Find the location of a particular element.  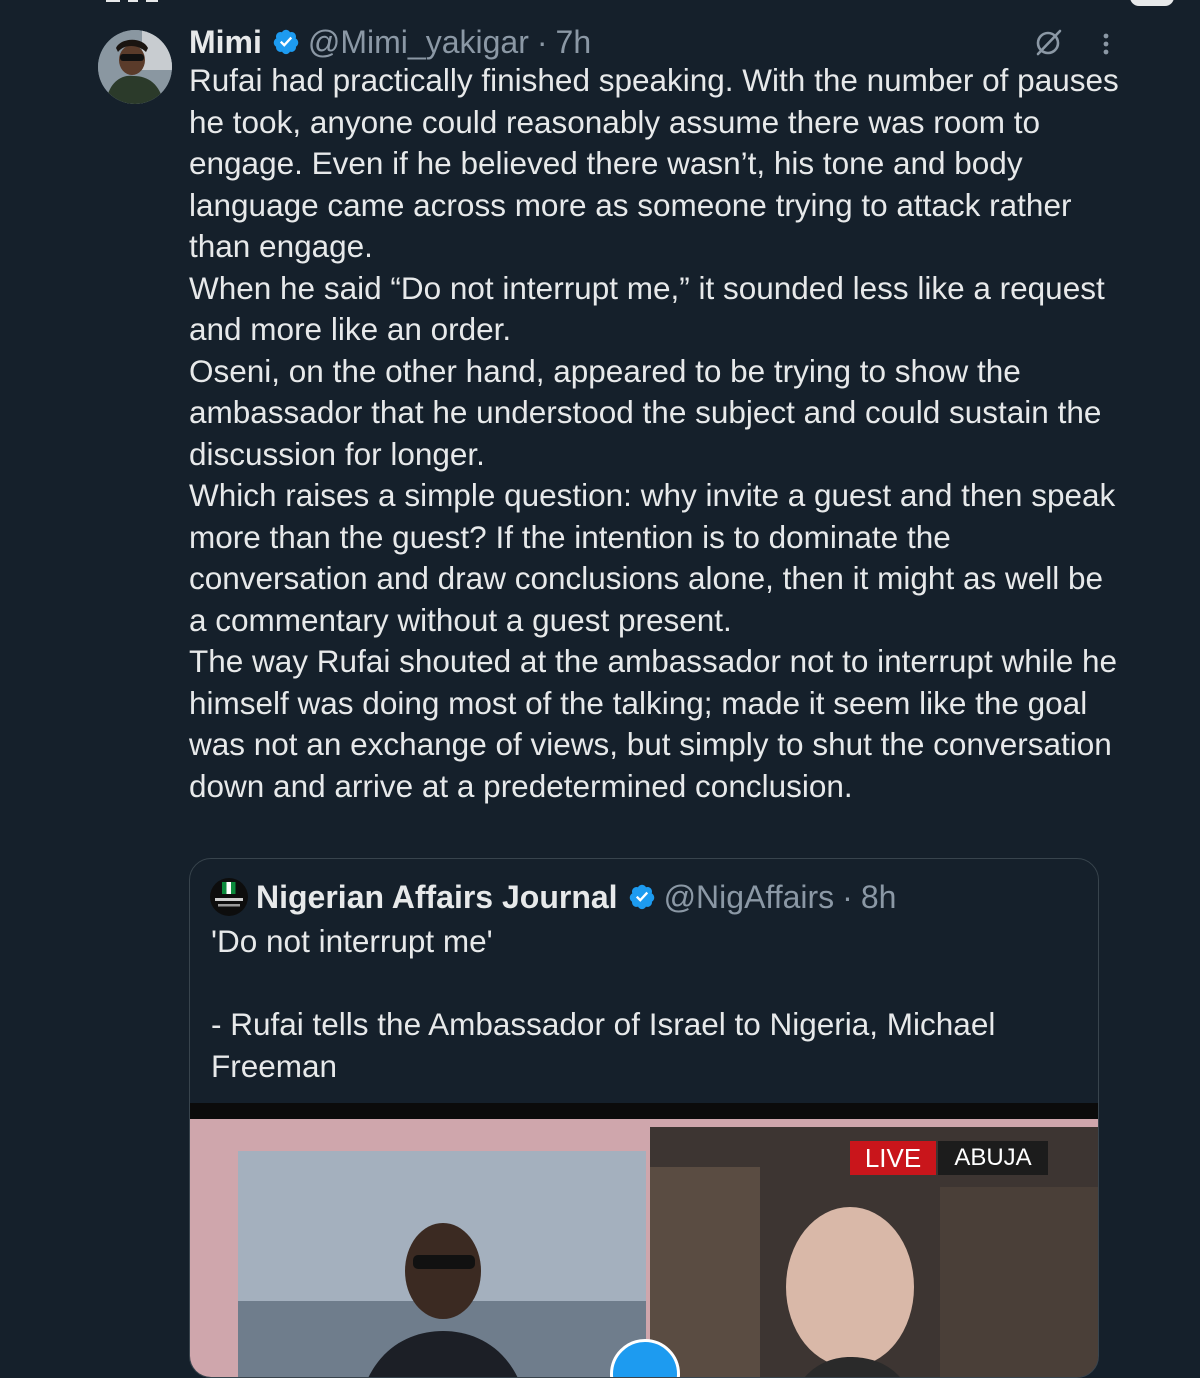

top-right-pill is located at coordinates (1152, 3).